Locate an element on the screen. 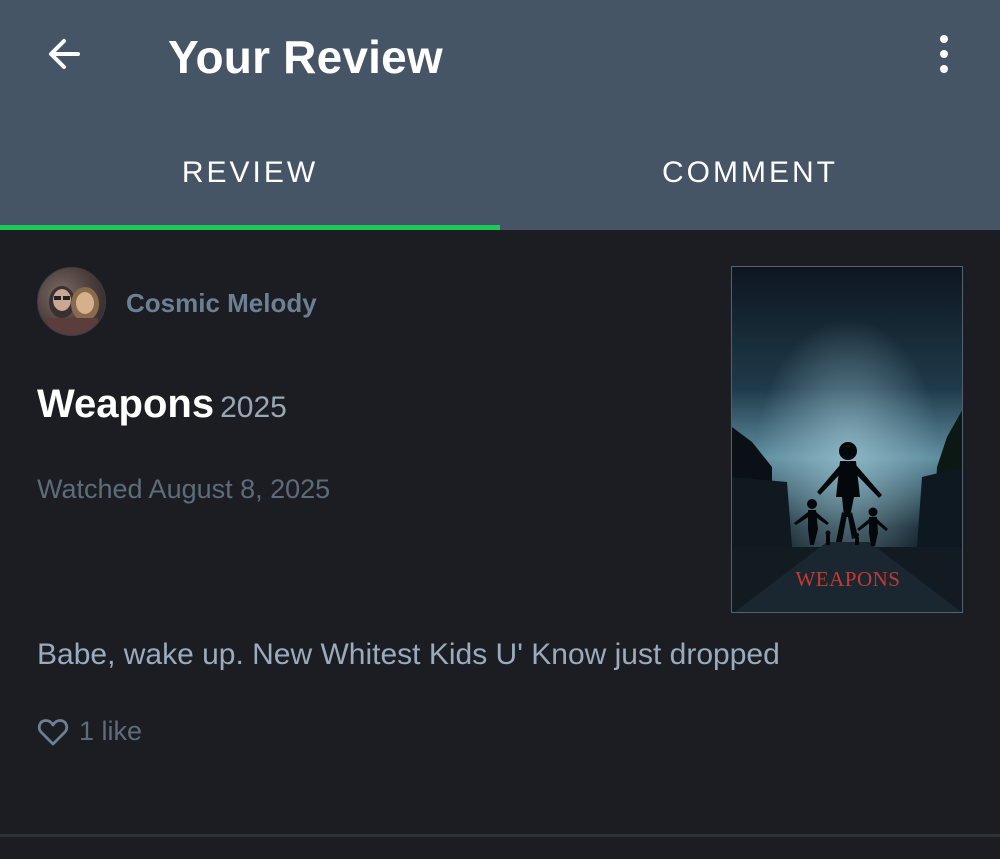 The width and height of the screenshot is (1000, 859). like-count: 1 like is located at coordinates (111, 731).